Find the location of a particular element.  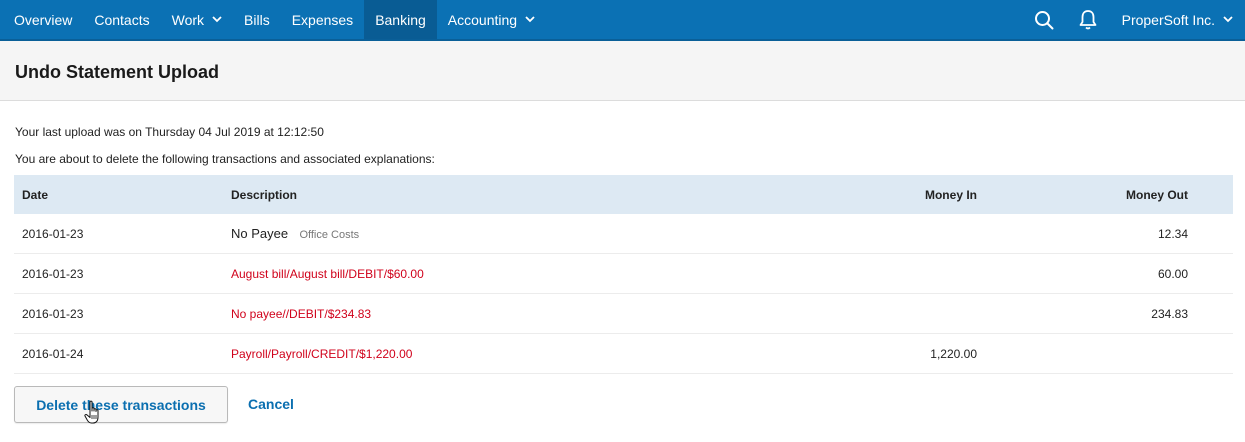

page-title: Undo Statement Upload is located at coordinates (117, 72).